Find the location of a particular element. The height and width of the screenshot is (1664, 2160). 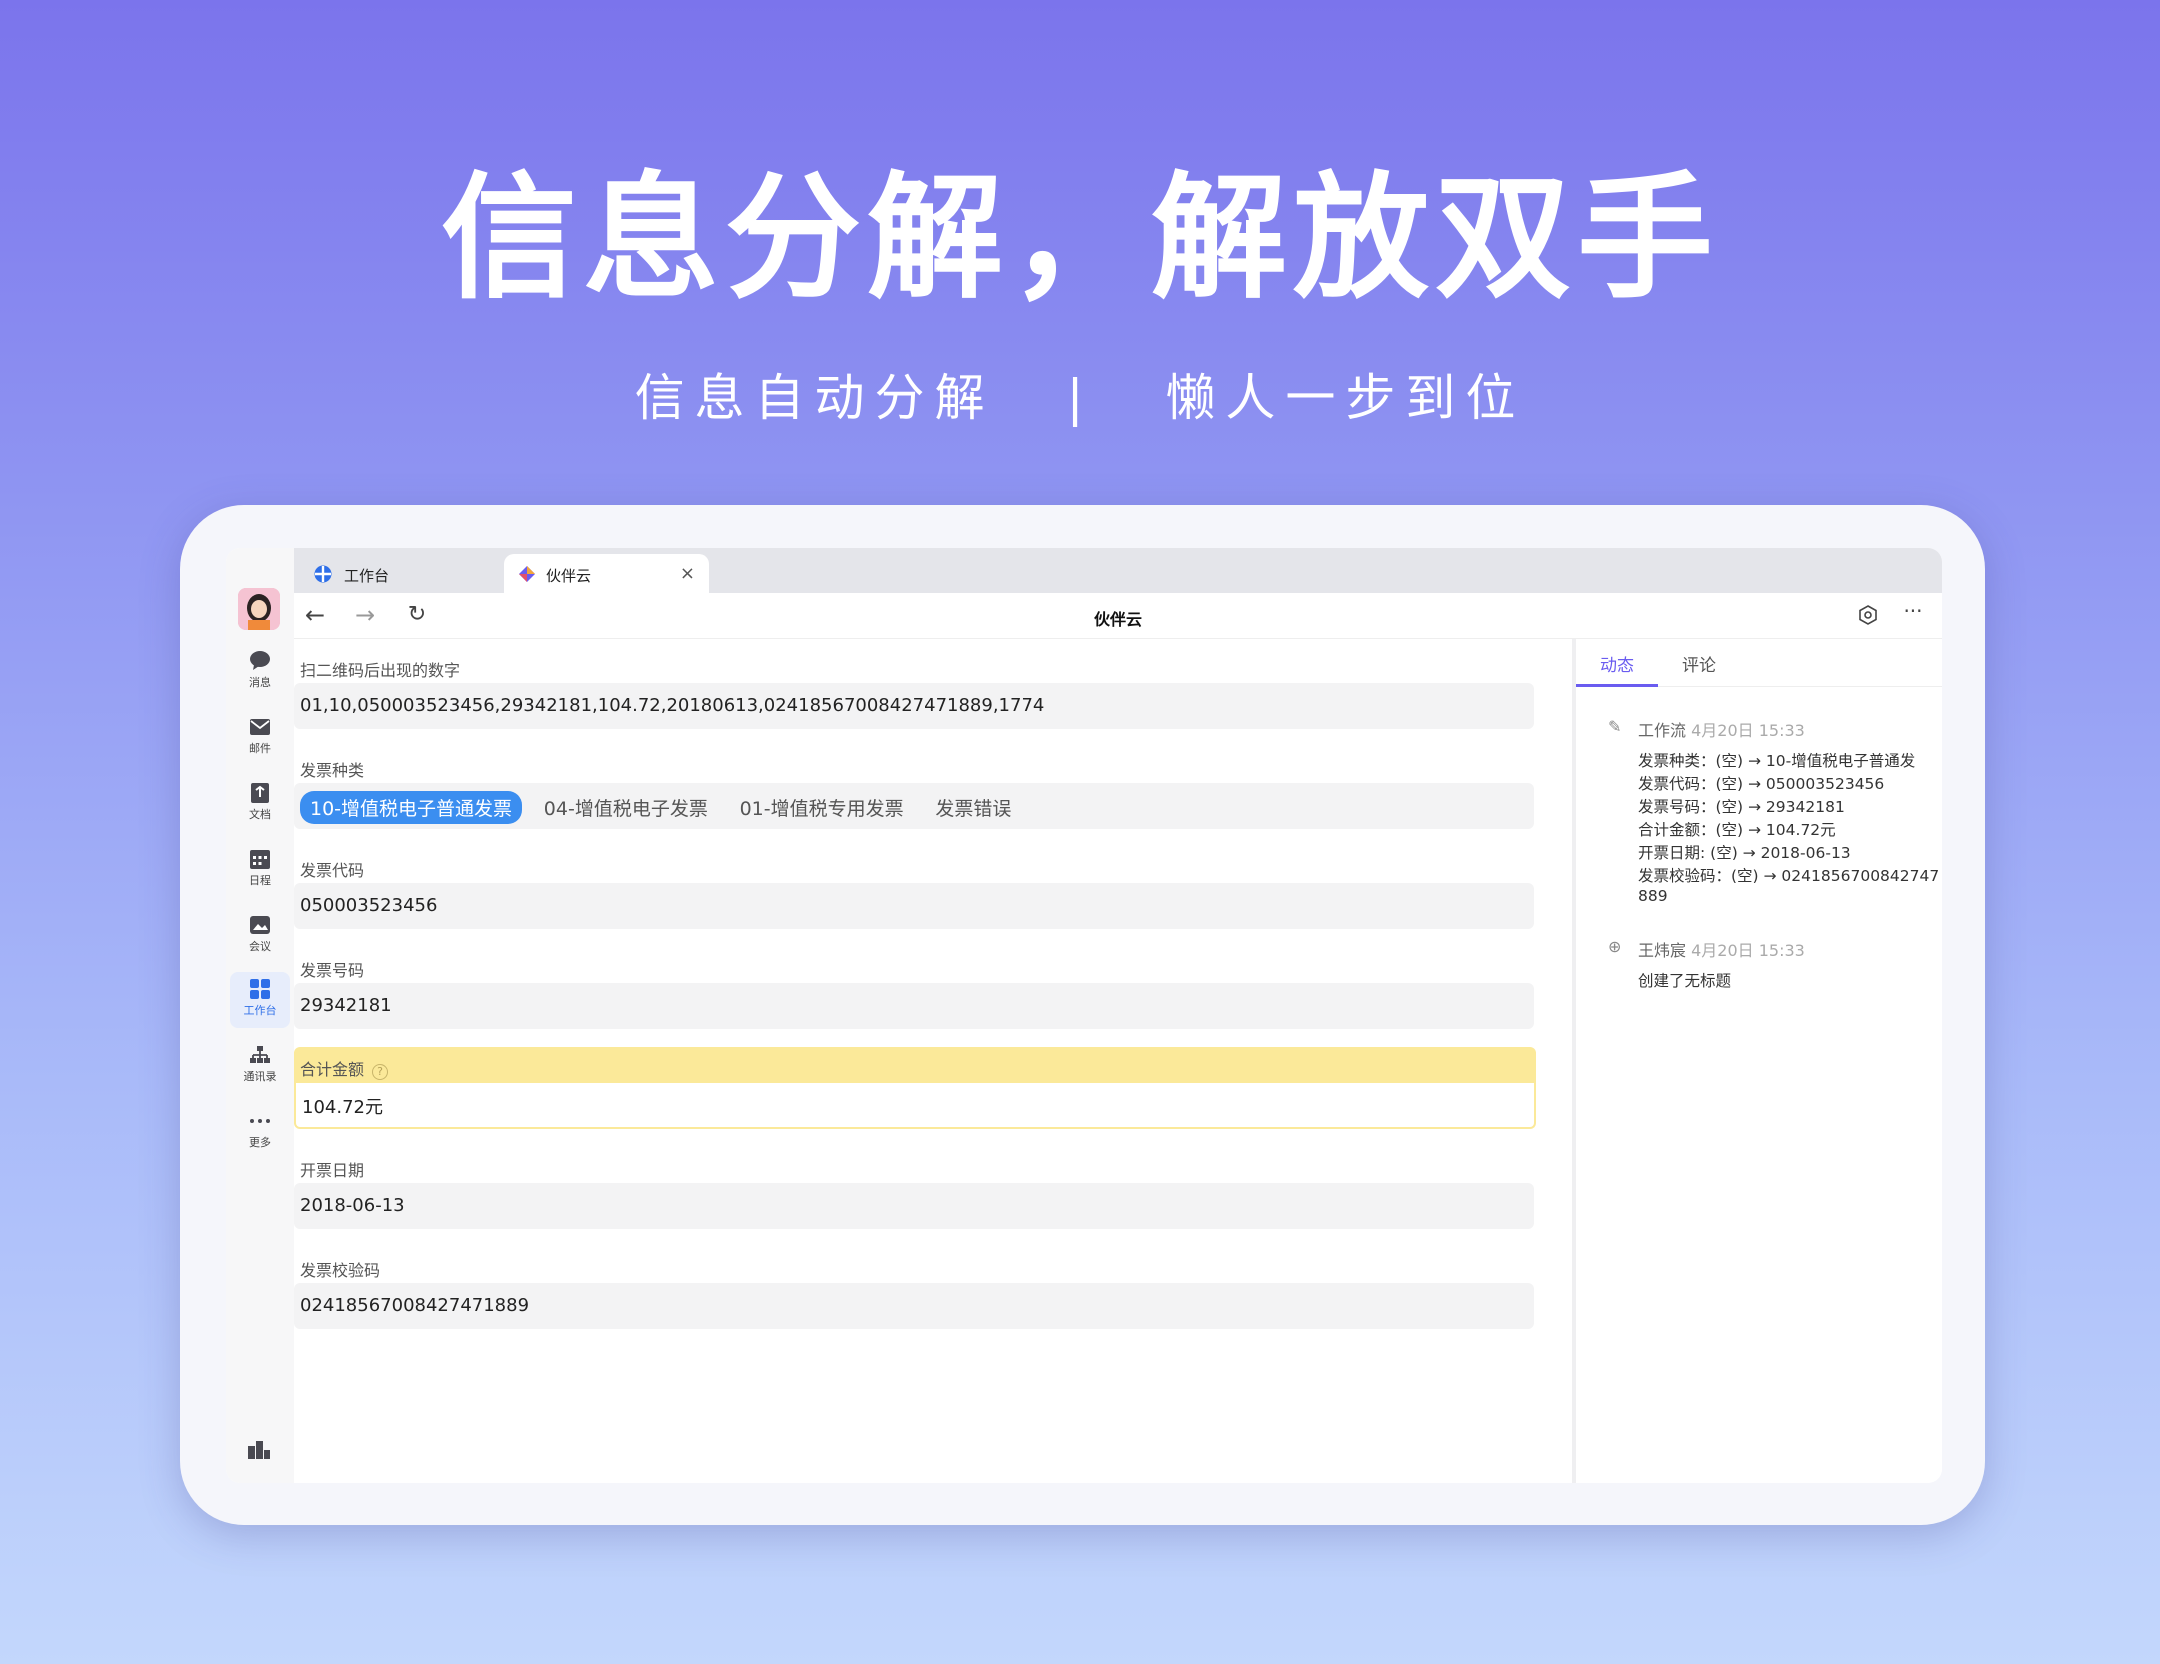

activity-header: 王炜宸 4月20日 15:33 is located at coordinates (1721, 949).